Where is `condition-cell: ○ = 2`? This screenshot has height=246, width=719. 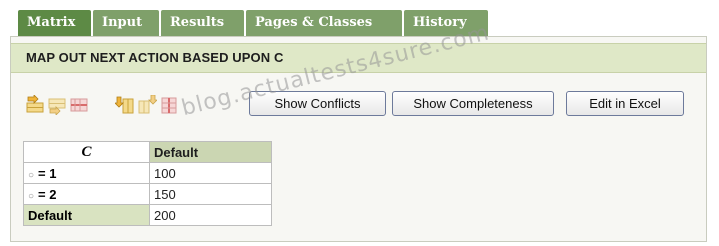 condition-cell: ○ = 2 is located at coordinates (86, 194).